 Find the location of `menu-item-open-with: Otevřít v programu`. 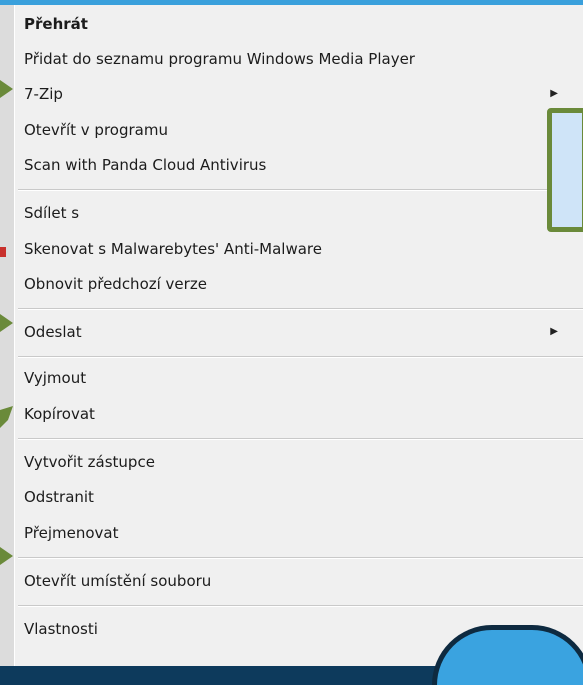

menu-item-open-with: Otevřít v programu is located at coordinates (294, 130).